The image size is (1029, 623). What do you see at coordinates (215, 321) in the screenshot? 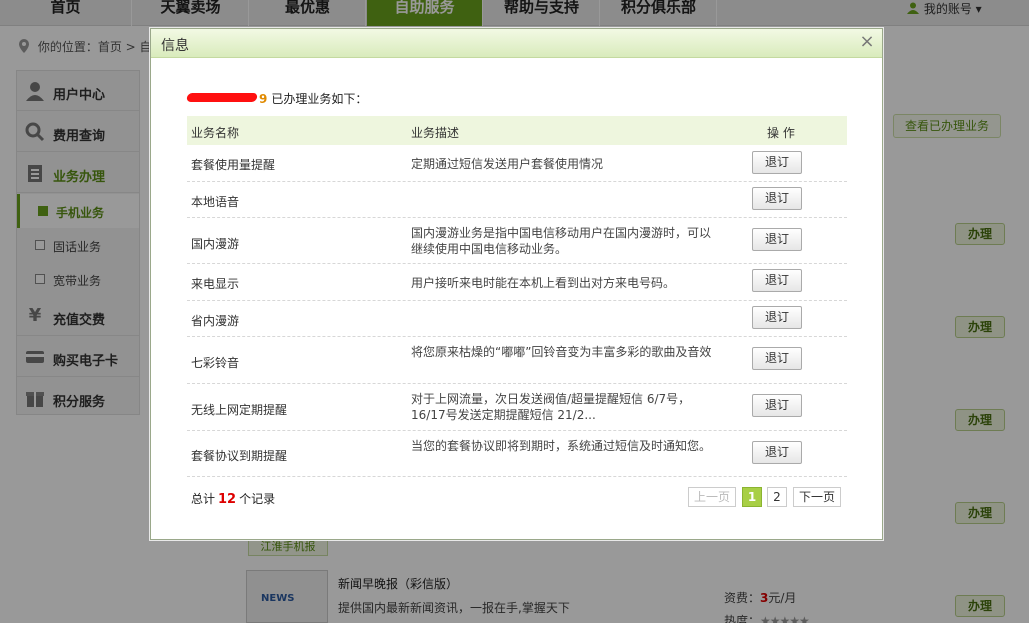
I see `service-name: 省内漫游` at bounding box center [215, 321].